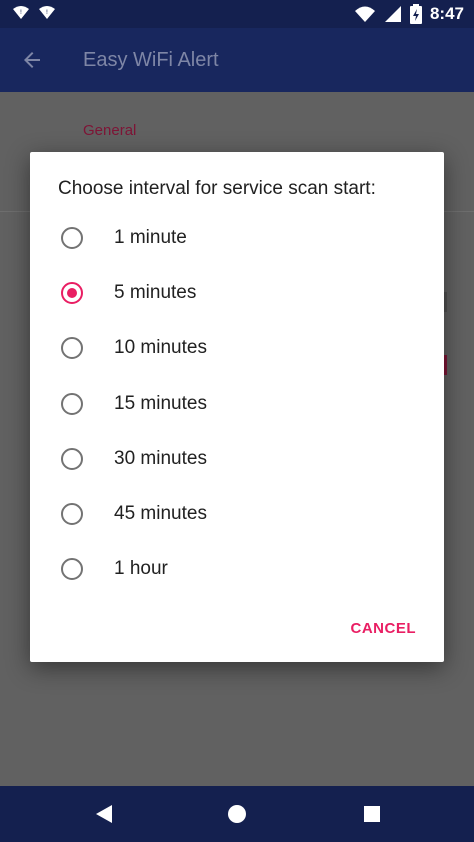  I want to click on status-time: 8:47, so click(446, 13).